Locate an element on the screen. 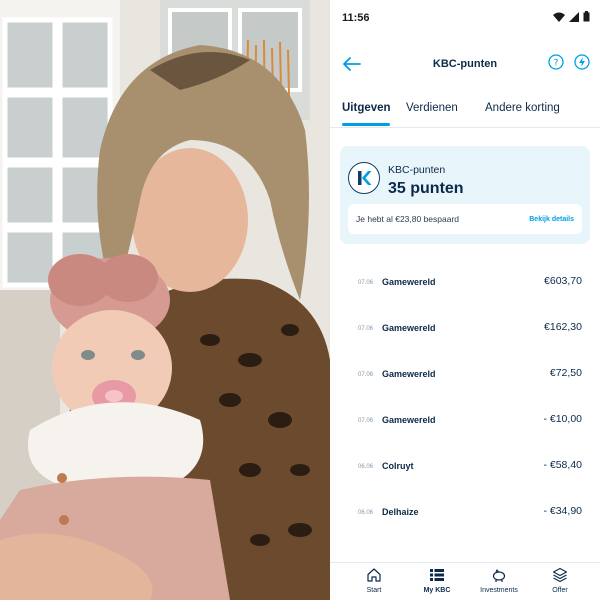 The image size is (600, 600). signal-icon is located at coordinates (574, 17).